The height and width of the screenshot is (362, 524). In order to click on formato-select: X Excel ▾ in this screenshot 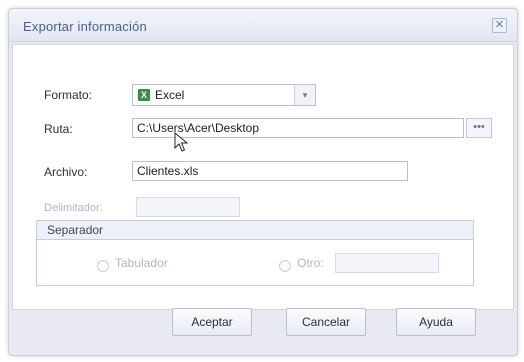, I will do `click(224, 95)`.